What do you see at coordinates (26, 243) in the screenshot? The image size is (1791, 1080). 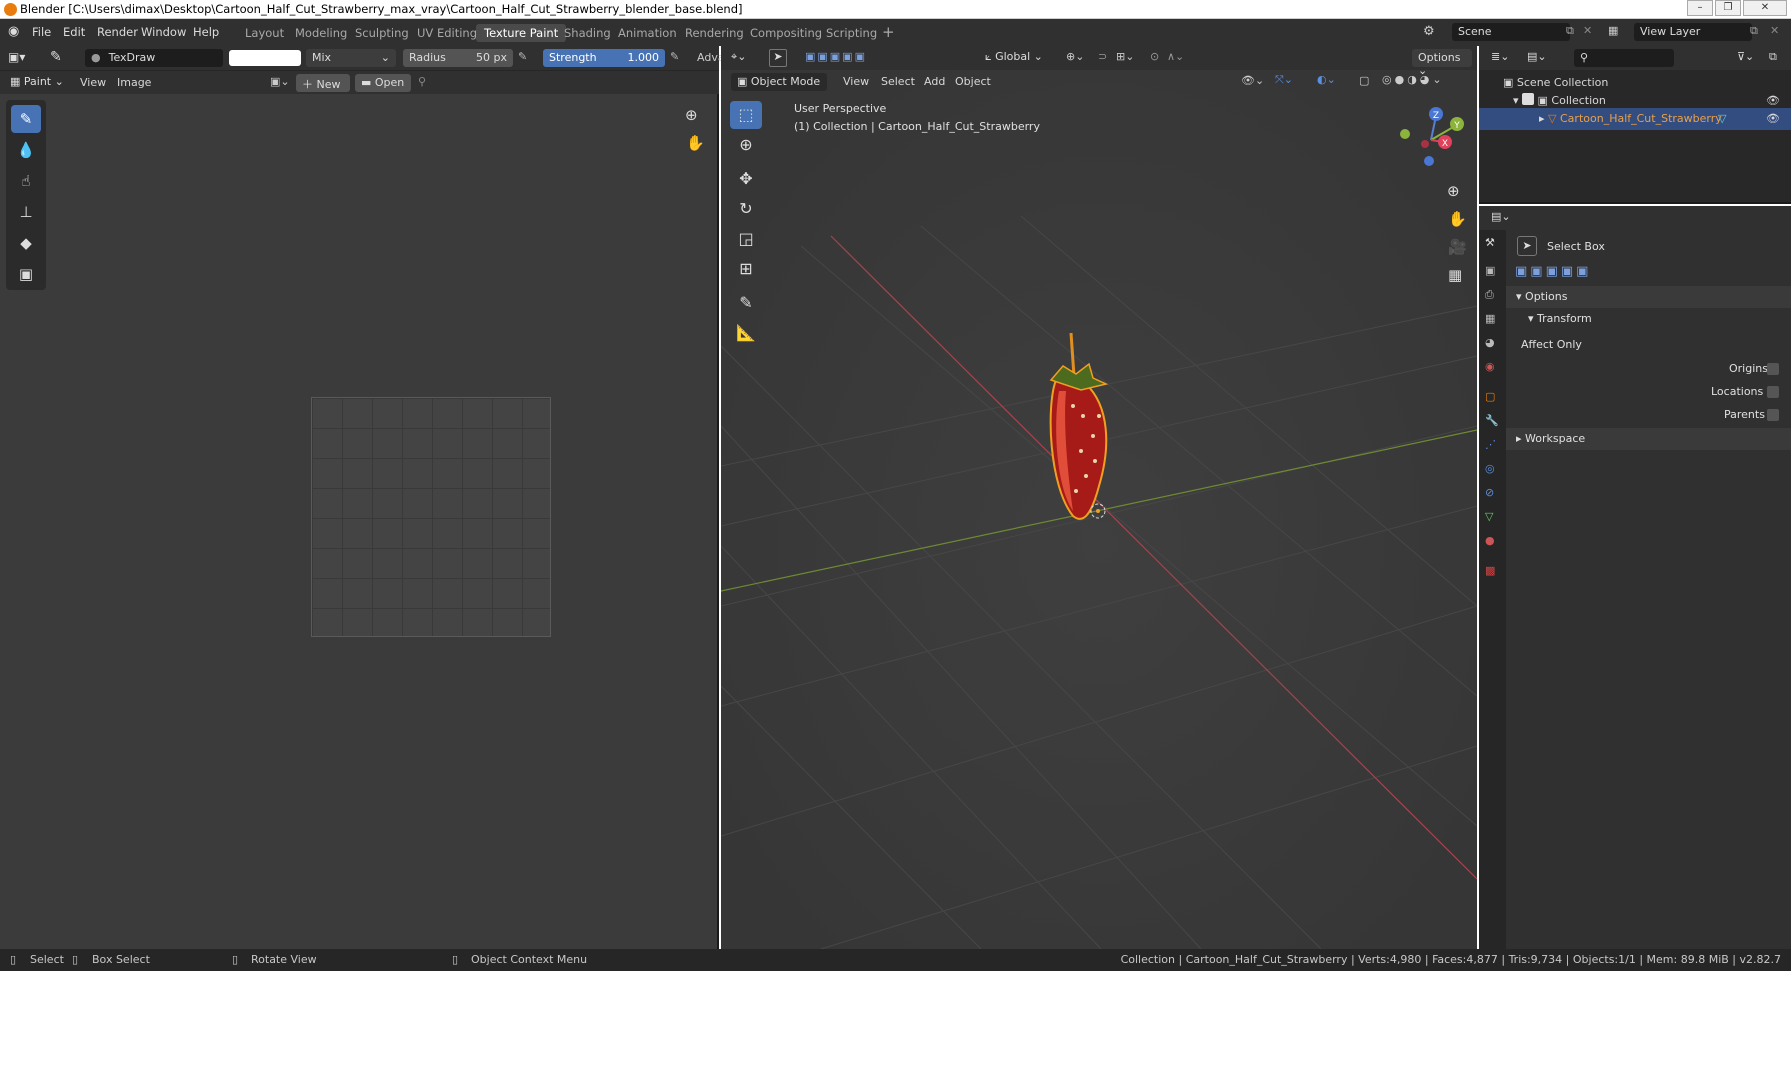 I see `fill-tool-icon: ◆` at bounding box center [26, 243].